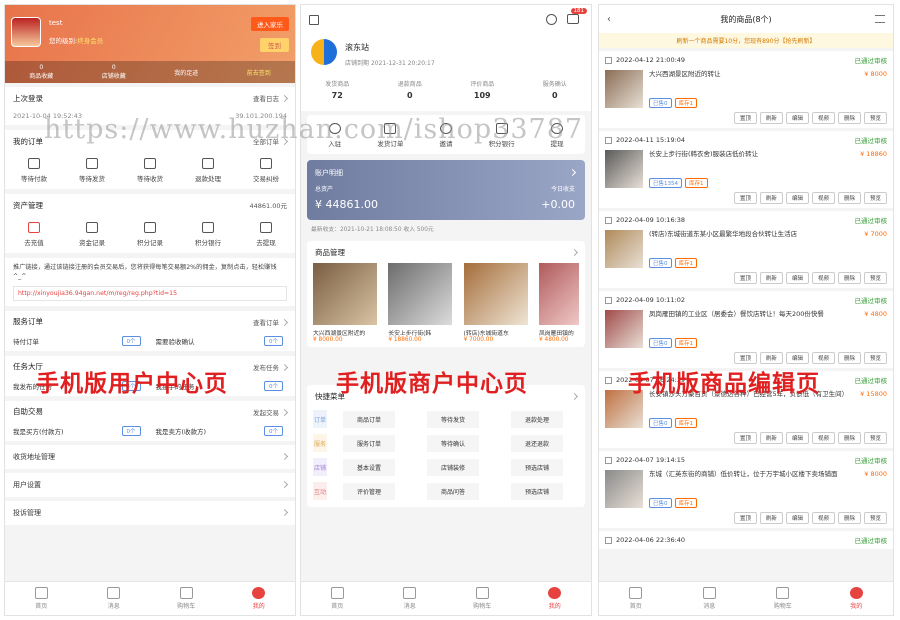 The width and height of the screenshot is (900, 620). What do you see at coordinates (536, 443) in the screenshot?
I see `shortcut-item: 退还退款` at bounding box center [536, 443].